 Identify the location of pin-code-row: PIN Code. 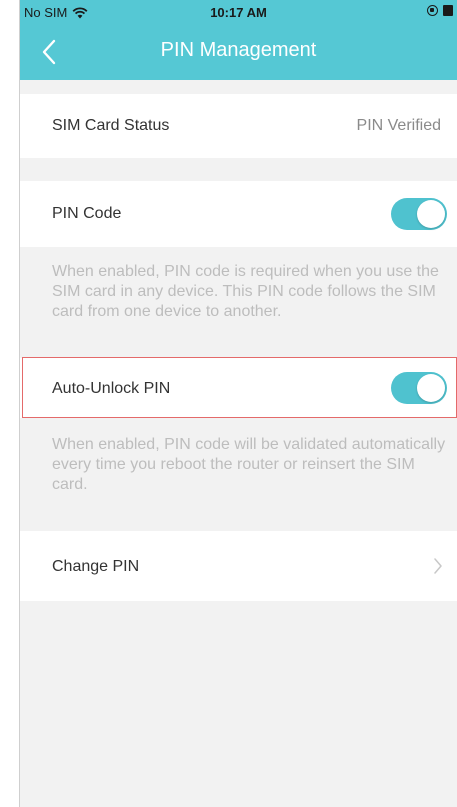
(238, 214).